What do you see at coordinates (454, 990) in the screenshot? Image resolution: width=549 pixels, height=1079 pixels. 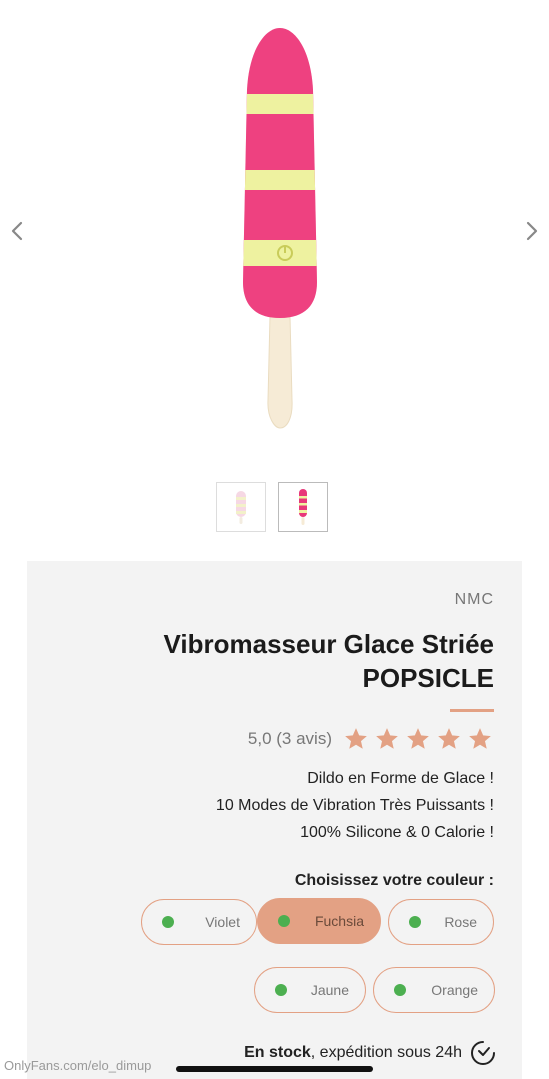 I see `color-option-label: Orange` at bounding box center [454, 990].